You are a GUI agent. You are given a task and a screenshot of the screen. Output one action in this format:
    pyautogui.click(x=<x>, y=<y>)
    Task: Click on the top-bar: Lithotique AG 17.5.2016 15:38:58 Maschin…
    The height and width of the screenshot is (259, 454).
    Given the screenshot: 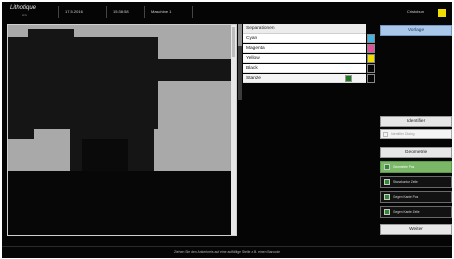 What is the action you would take?
    pyautogui.click(x=227, y=12)
    